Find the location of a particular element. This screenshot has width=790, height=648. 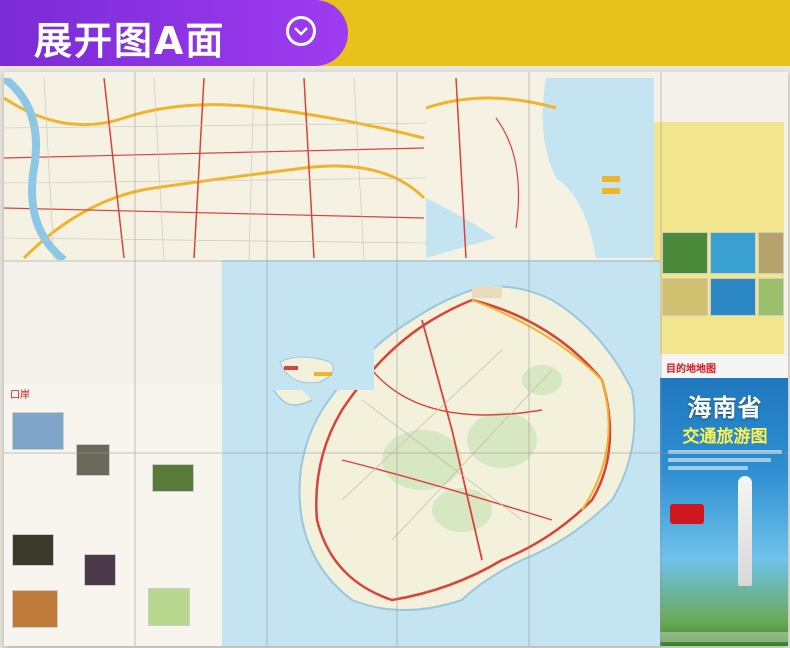

inset-map is located at coordinates (307, 326).